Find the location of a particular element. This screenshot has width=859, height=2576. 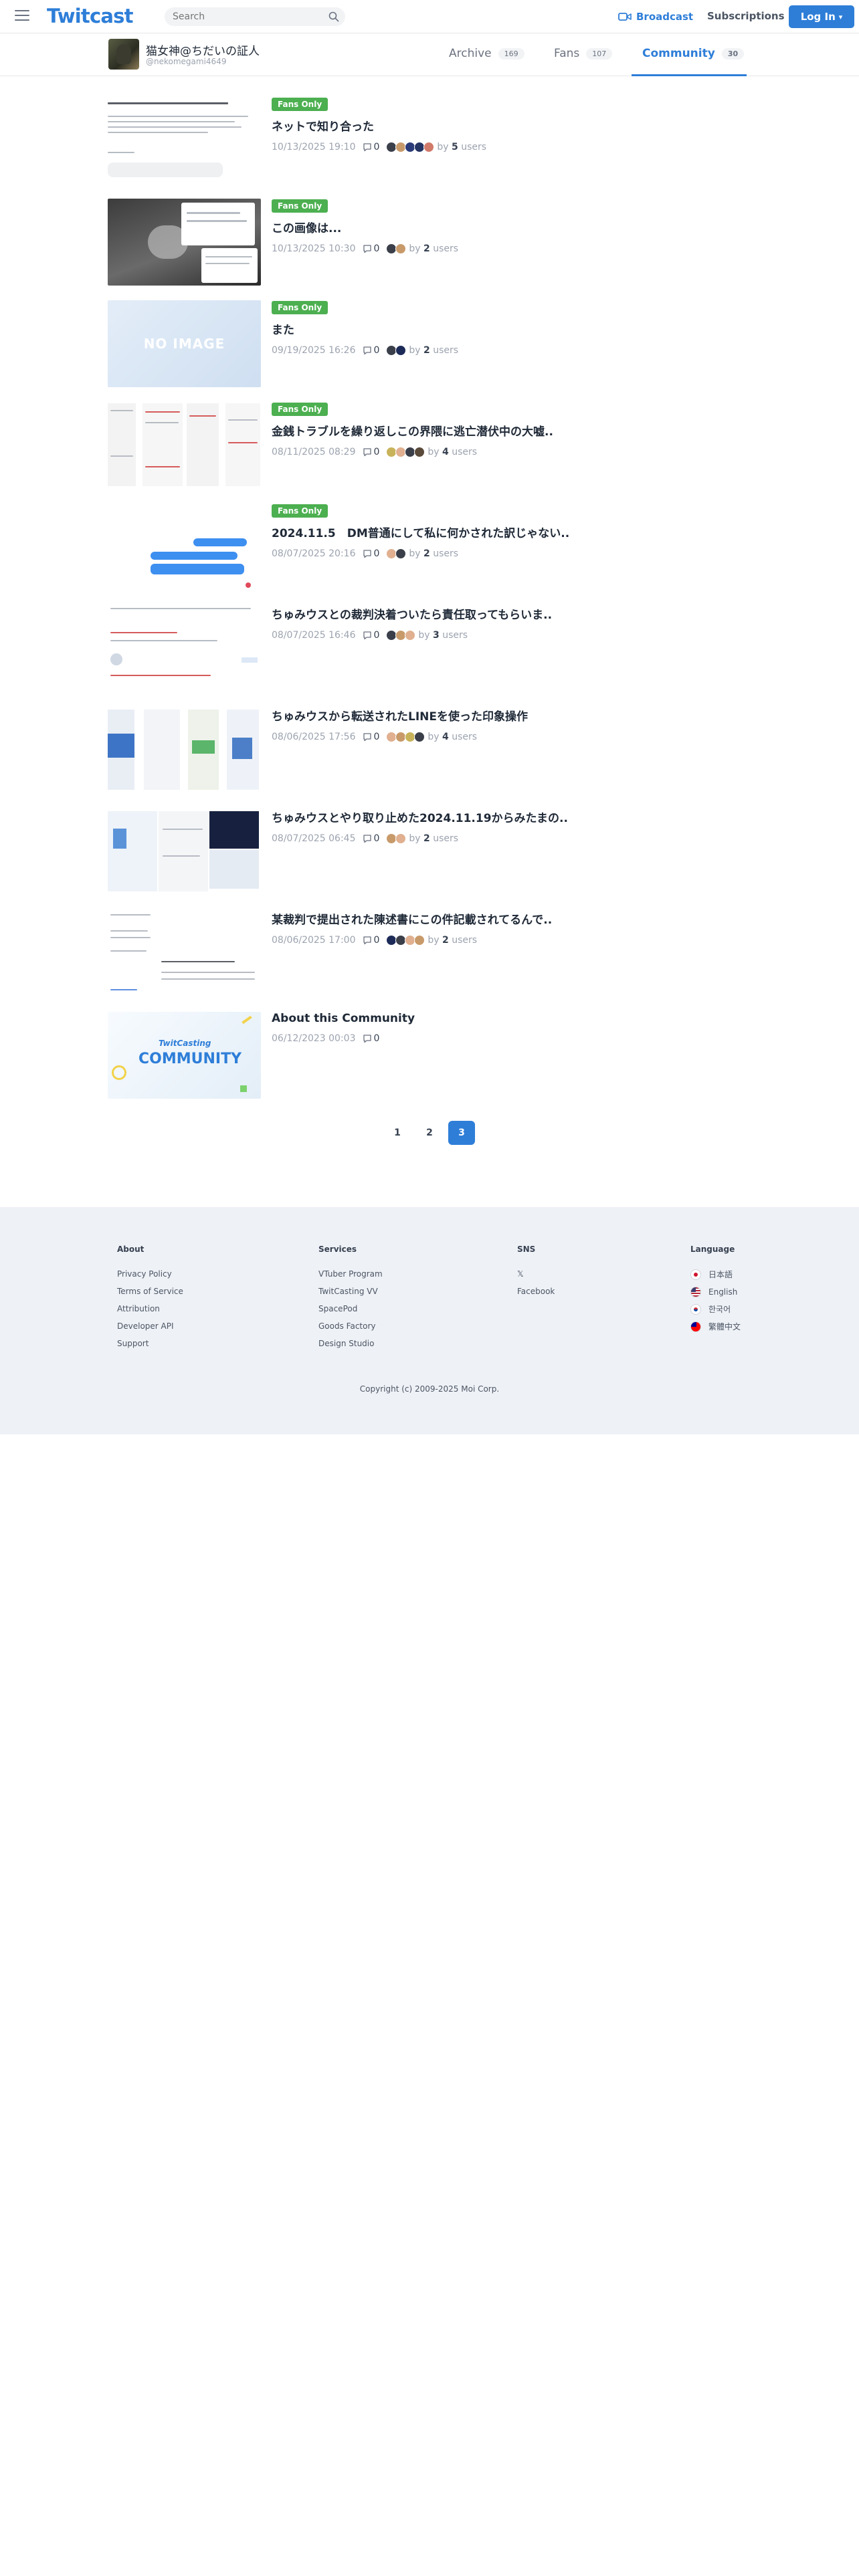

post-date: 10/13/2025 10:30 is located at coordinates (314, 249).